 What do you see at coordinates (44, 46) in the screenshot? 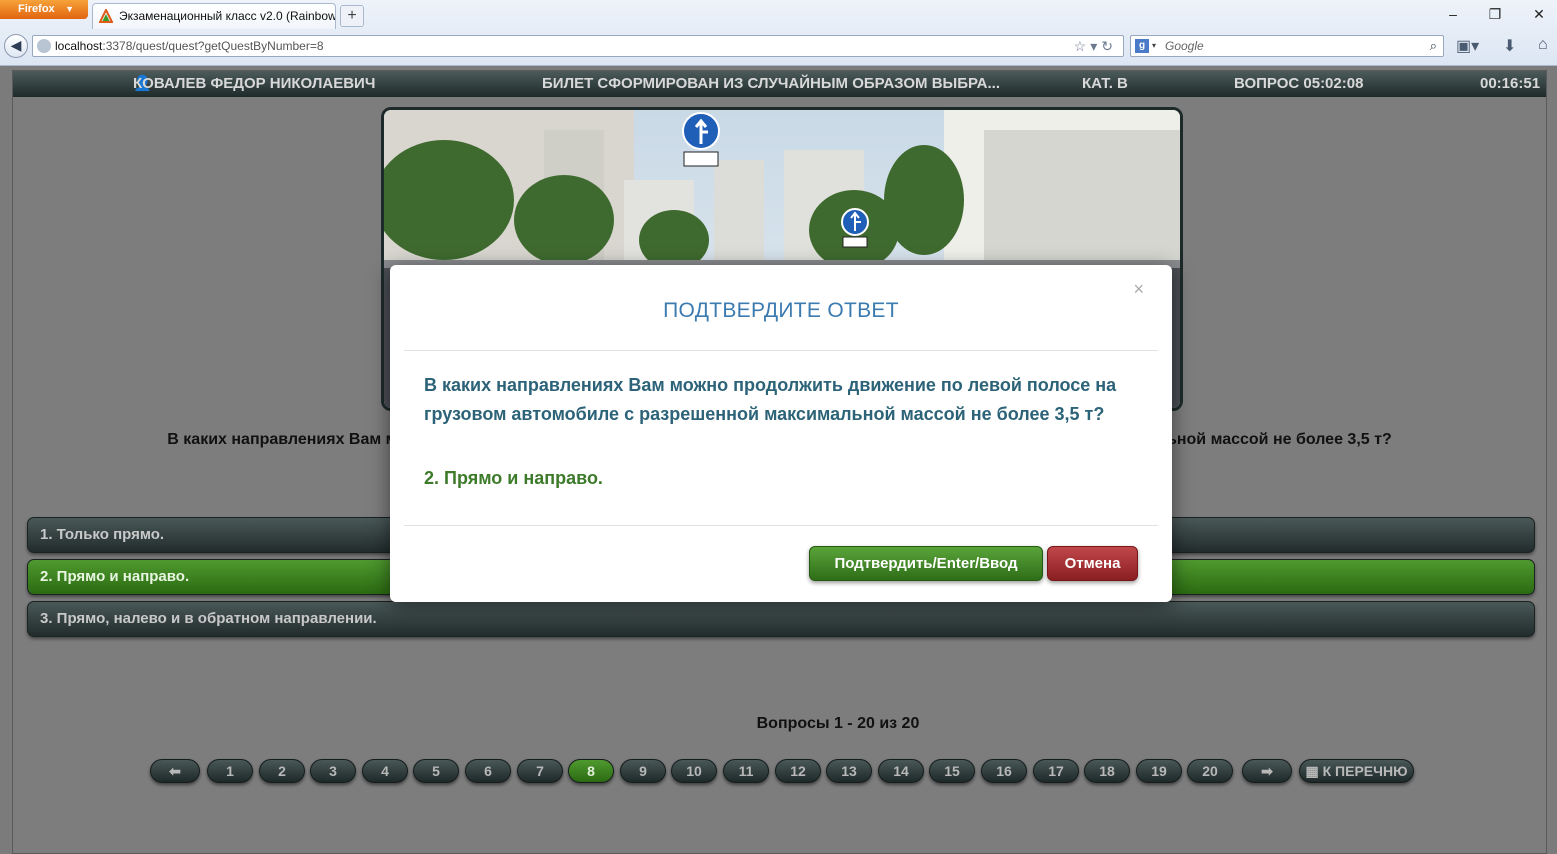
I see `site-identity-icon` at bounding box center [44, 46].